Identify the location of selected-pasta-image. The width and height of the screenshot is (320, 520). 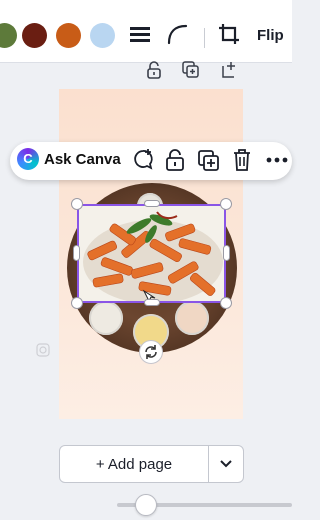
(151, 253).